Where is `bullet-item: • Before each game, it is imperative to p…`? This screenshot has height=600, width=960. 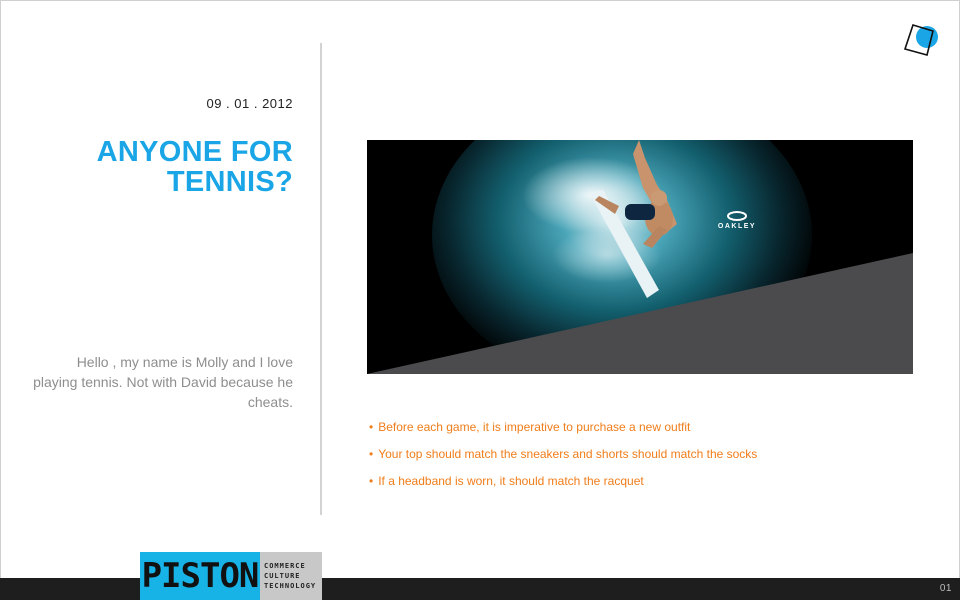
bullet-item: • Before each game, it is imperative to p… is located at coordinates (563, 427).